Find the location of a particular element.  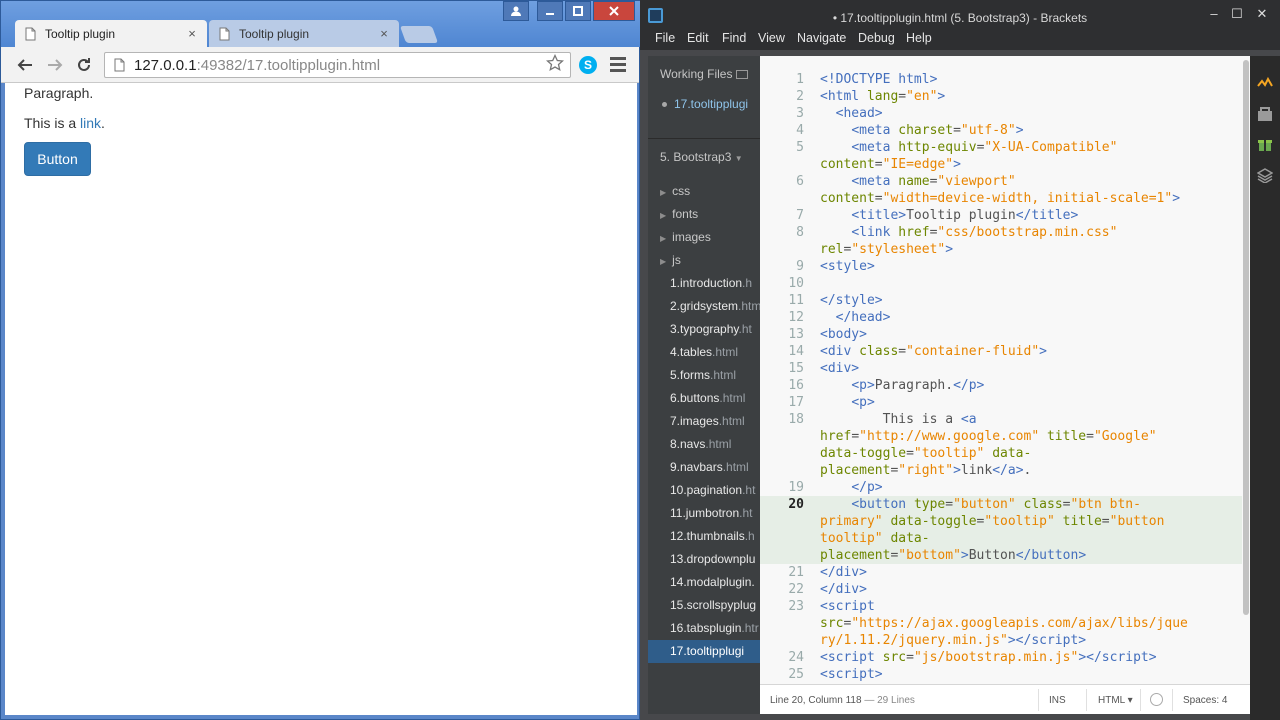

code-line: 12 </head> is located at coordinates (1001, 317).